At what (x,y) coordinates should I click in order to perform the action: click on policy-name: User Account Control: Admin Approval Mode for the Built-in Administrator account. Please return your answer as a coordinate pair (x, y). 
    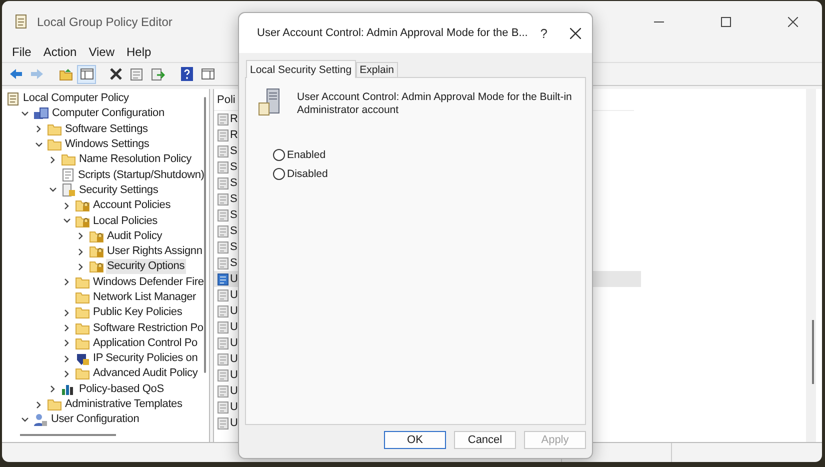
    Looking at the image, I should click on (435, 103).